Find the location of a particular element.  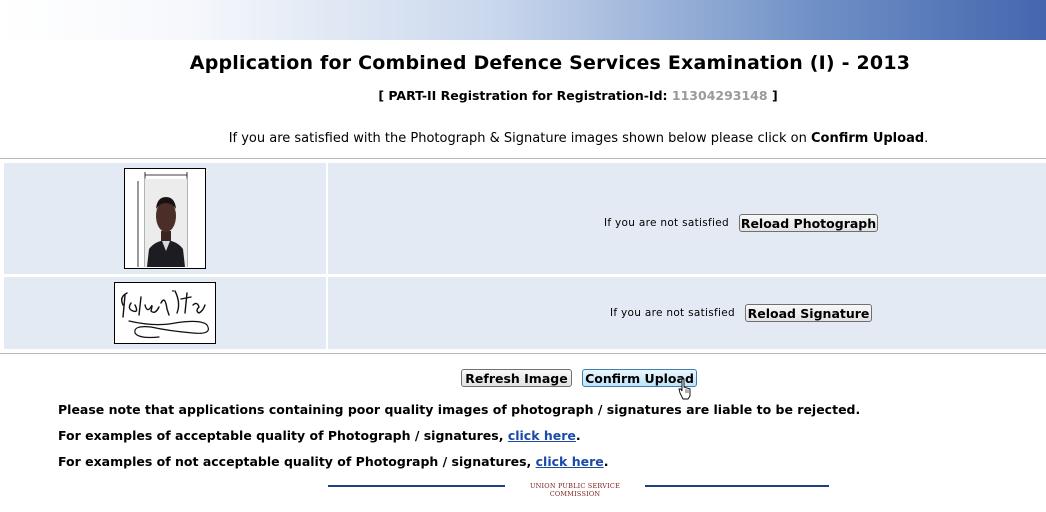

signature-graphic is located at coordinates (164, 314).